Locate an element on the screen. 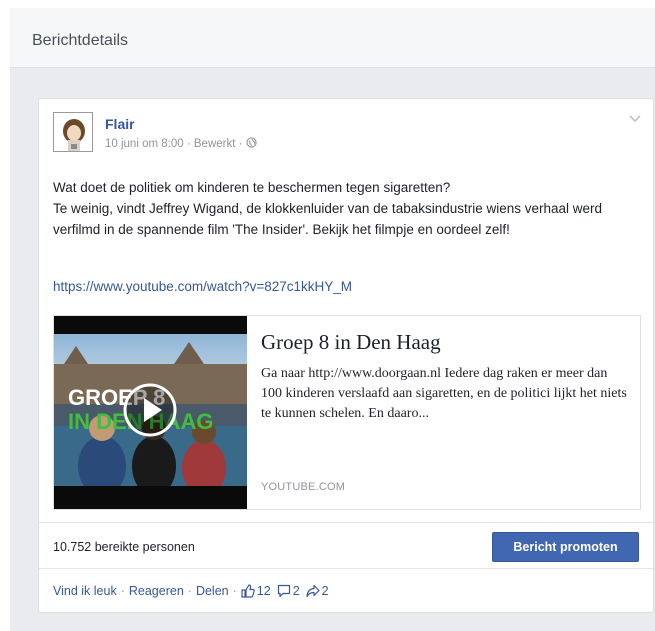  page-avatar is located at coordinates (73, 132).